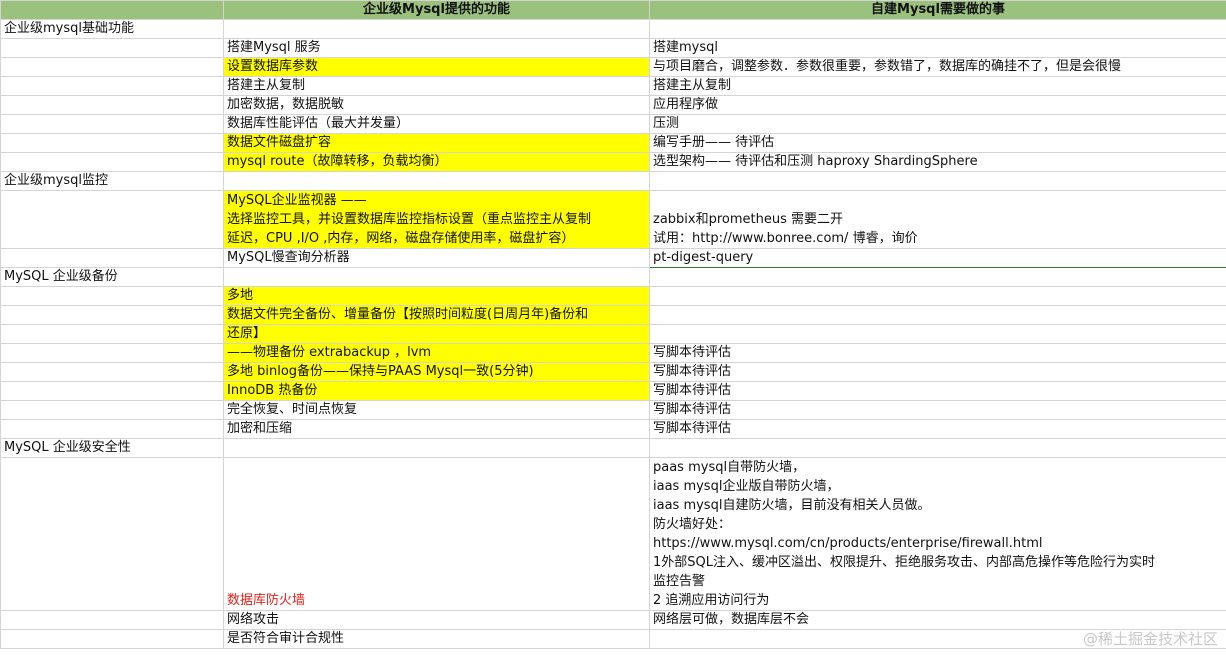 The height and width of the screenshot is (657, 1226). What do you see at coordinates (112, 29) in the screenshot?
I see `section-title-cell: 企业级mysql基础功能` at bounding box center [112, 29].